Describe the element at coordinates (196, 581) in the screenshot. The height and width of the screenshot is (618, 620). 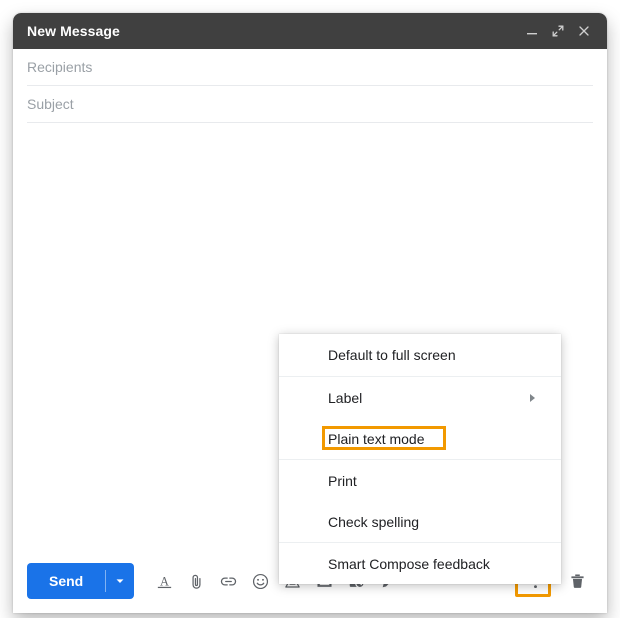
I see `attach-file-icon` at that location.